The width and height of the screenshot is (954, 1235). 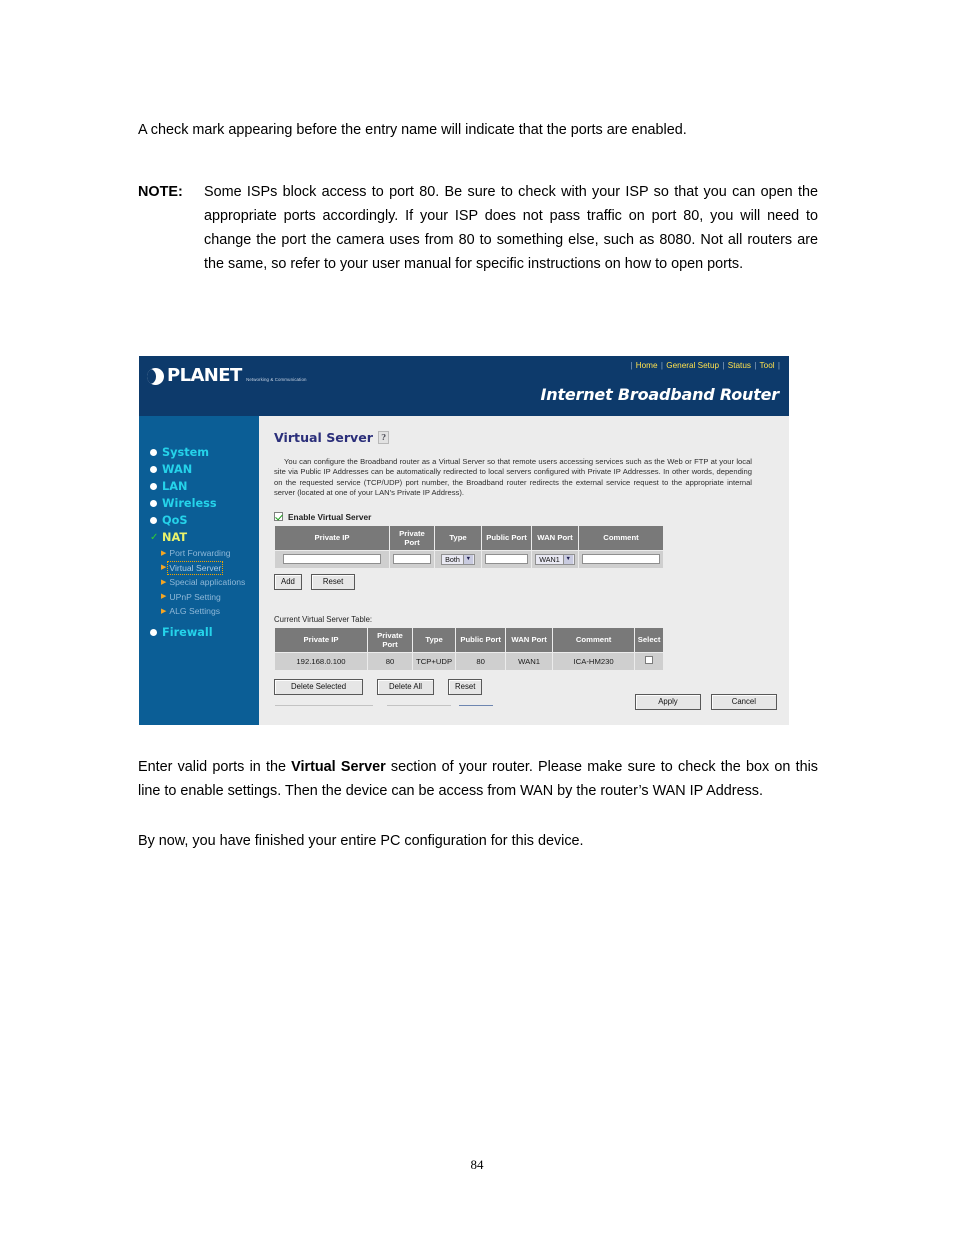 What do you see at coordinates (412, 537) in the screenshot?
I see `col-header-private-port: Private Port` at bounding box center [412, 537].